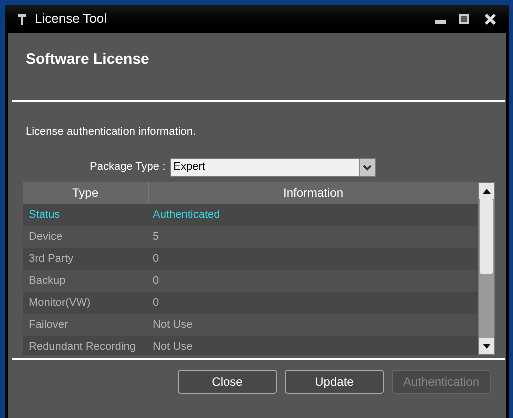 This screenshot has height=418, width=513. Describe the element at coordinates (490, 19) in the screenshot. I see `close-button` at that location.